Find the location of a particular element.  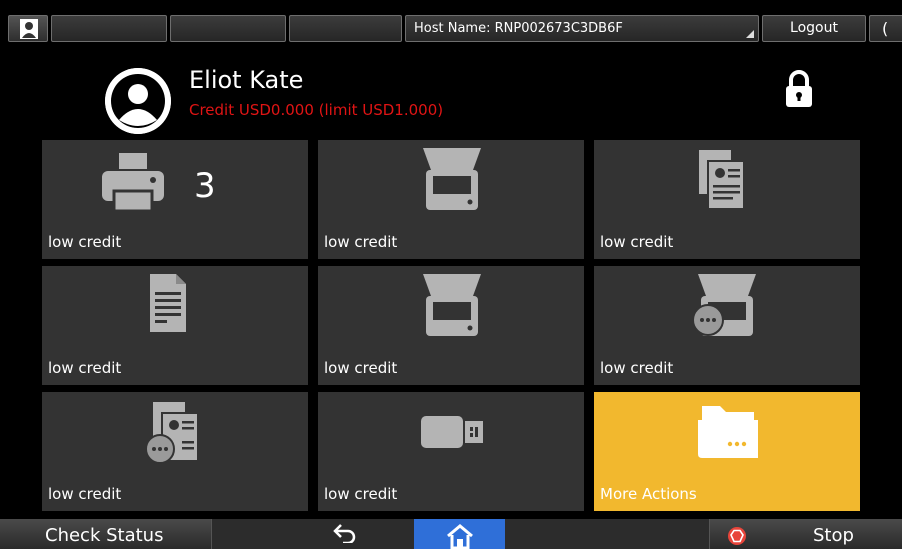

print-job-count: 3 is located at coordinates (205, 186).